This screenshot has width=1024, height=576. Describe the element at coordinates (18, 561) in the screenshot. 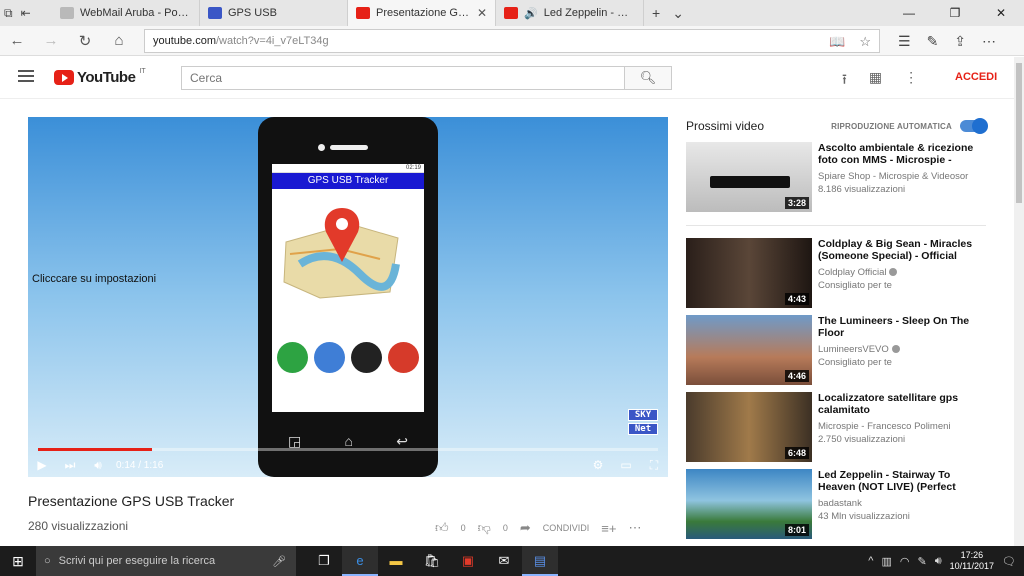

I see `windows-start-icon: ⊞` at that location.